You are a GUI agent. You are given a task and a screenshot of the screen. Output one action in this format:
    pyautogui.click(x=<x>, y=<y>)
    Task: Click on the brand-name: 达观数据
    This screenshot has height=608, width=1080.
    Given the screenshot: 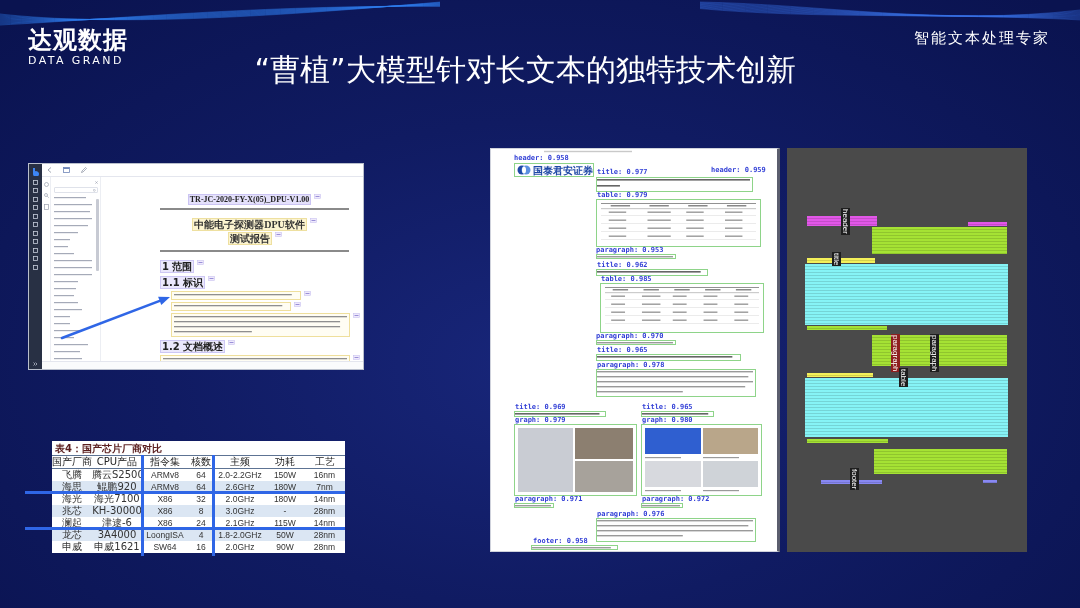 What is the action you would take?
    pyautogui.click(x=78, y=40)
    